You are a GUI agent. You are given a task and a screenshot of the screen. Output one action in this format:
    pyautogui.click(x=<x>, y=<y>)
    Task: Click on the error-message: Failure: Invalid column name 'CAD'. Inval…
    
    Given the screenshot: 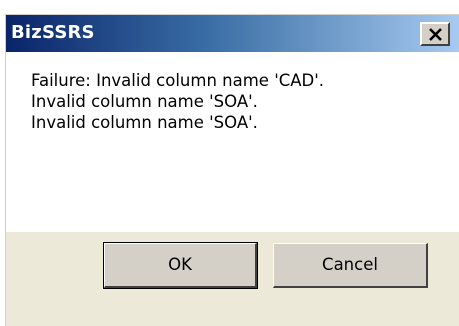 What is the action you would take?
    pyautogui.click(x=177, y=101)
    